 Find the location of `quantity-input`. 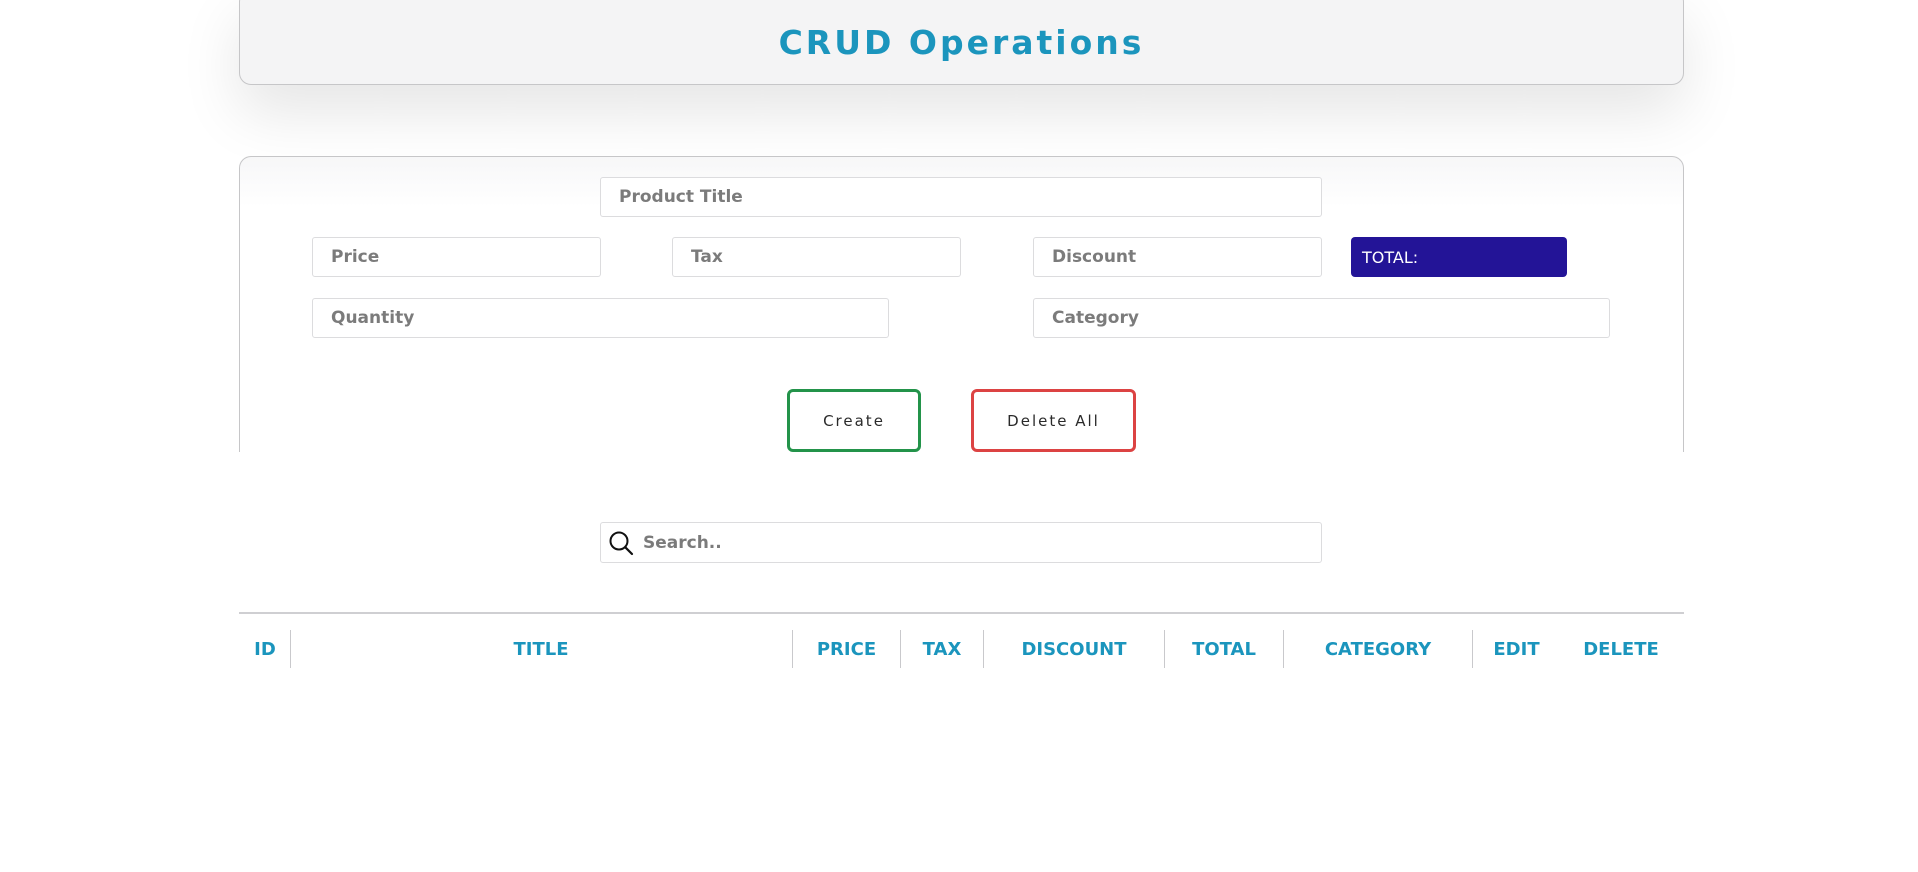

quantity-input is located at coordinates (600, 318).